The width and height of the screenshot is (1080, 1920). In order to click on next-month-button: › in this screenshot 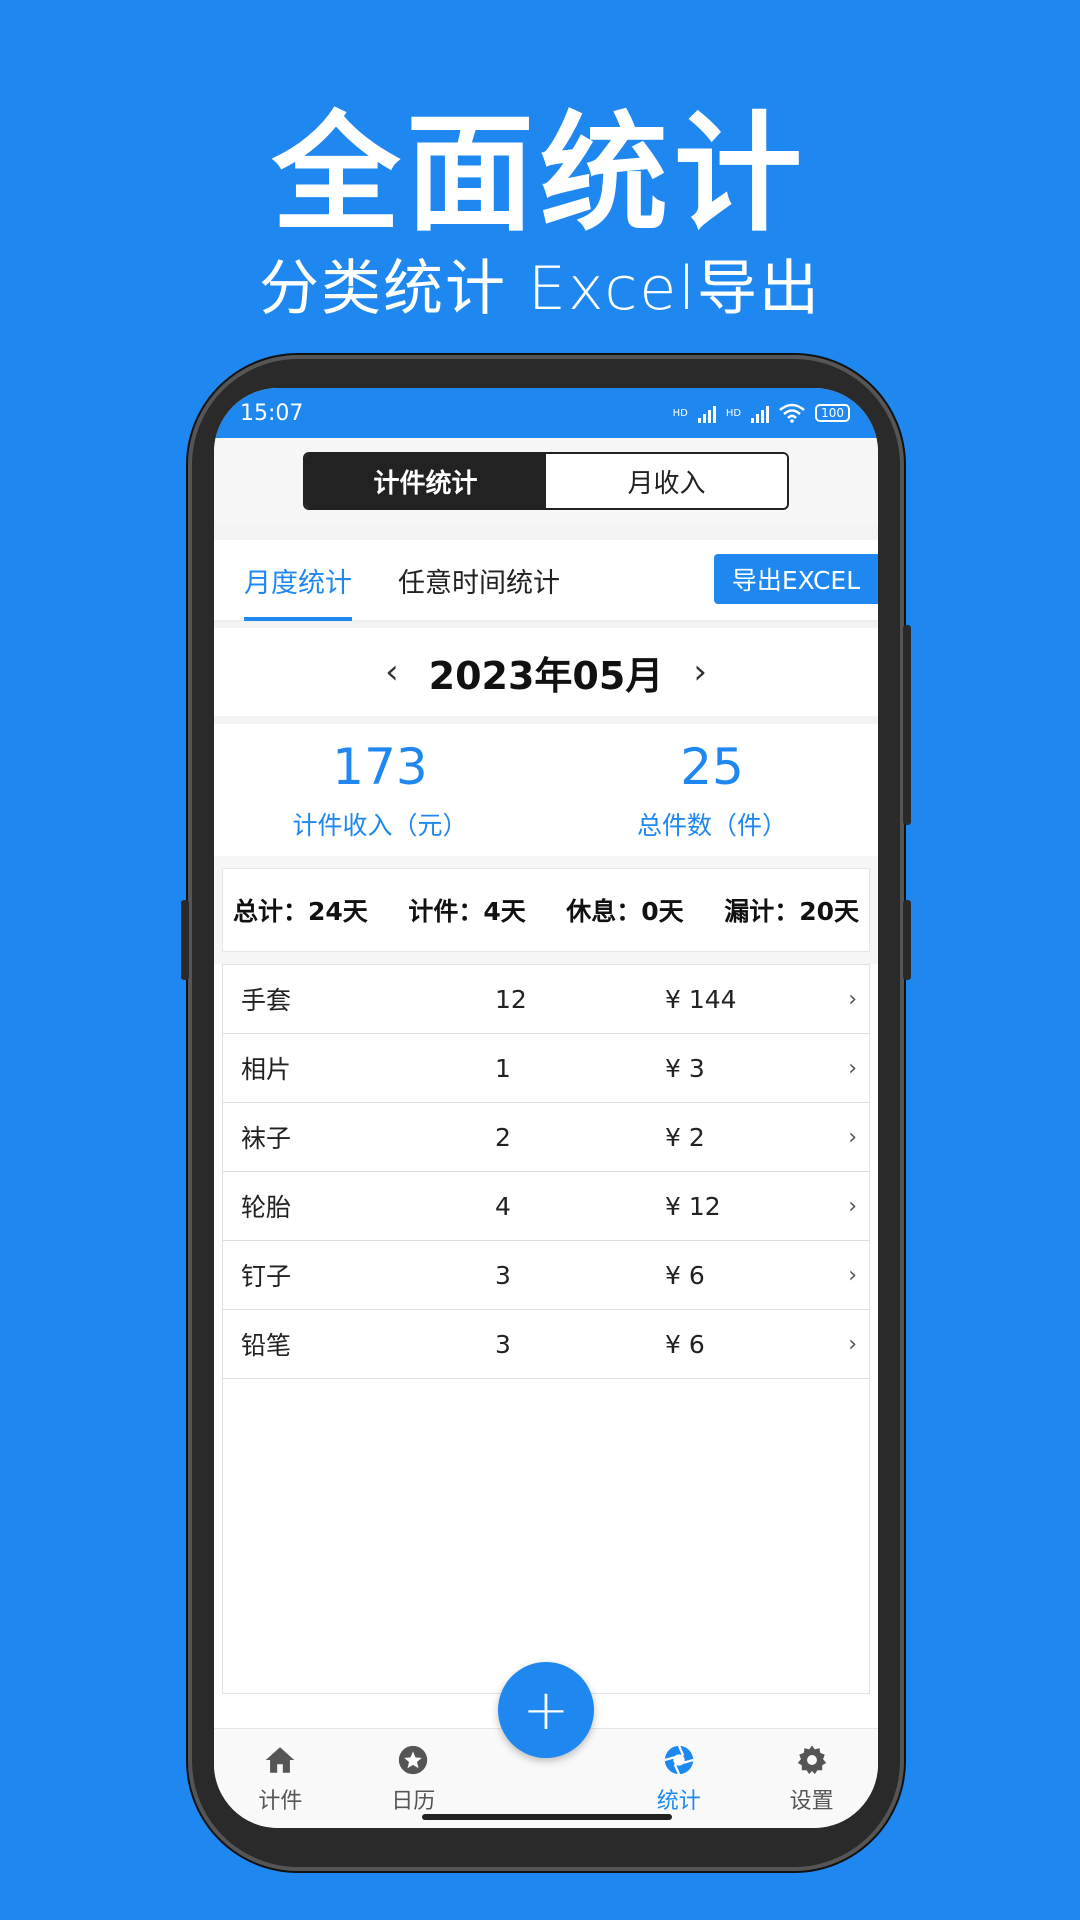, I will do `click(700, 672)`.